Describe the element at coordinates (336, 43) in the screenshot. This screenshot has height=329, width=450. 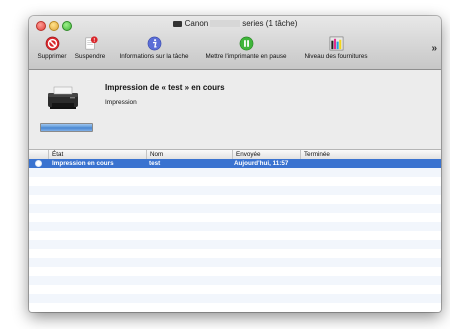
I see `ink-levels-icon` at that location.